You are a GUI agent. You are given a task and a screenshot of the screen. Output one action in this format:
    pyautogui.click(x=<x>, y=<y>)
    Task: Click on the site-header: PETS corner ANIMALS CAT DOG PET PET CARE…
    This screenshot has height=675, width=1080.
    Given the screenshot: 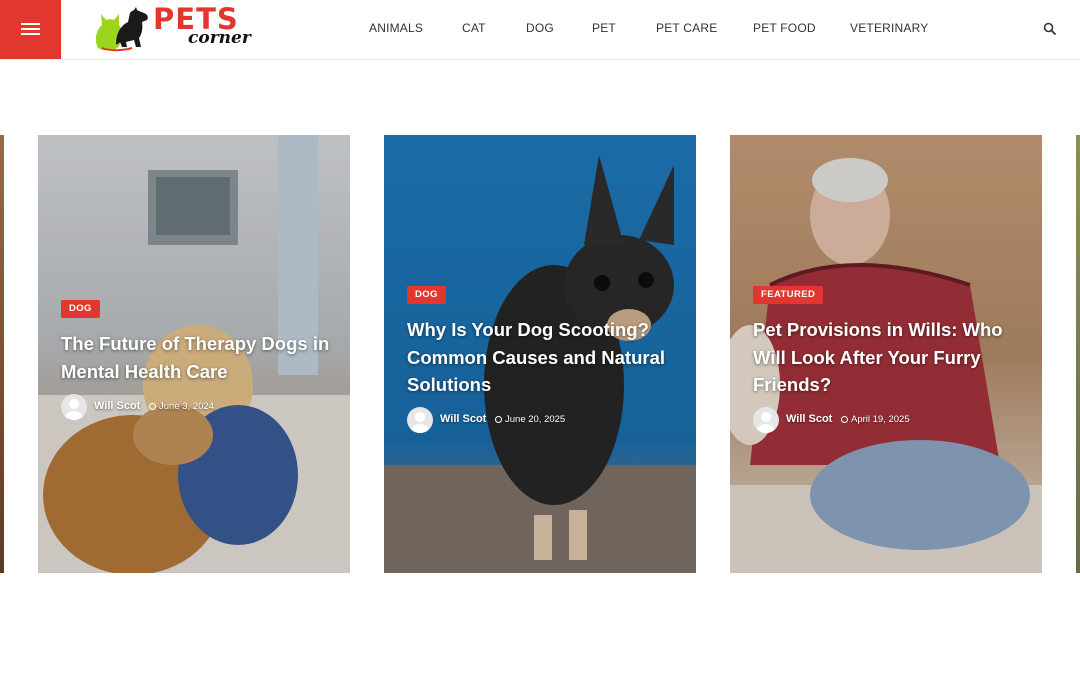 What is the action you would take?
    pyautogui.click(x=540, y=30)
    